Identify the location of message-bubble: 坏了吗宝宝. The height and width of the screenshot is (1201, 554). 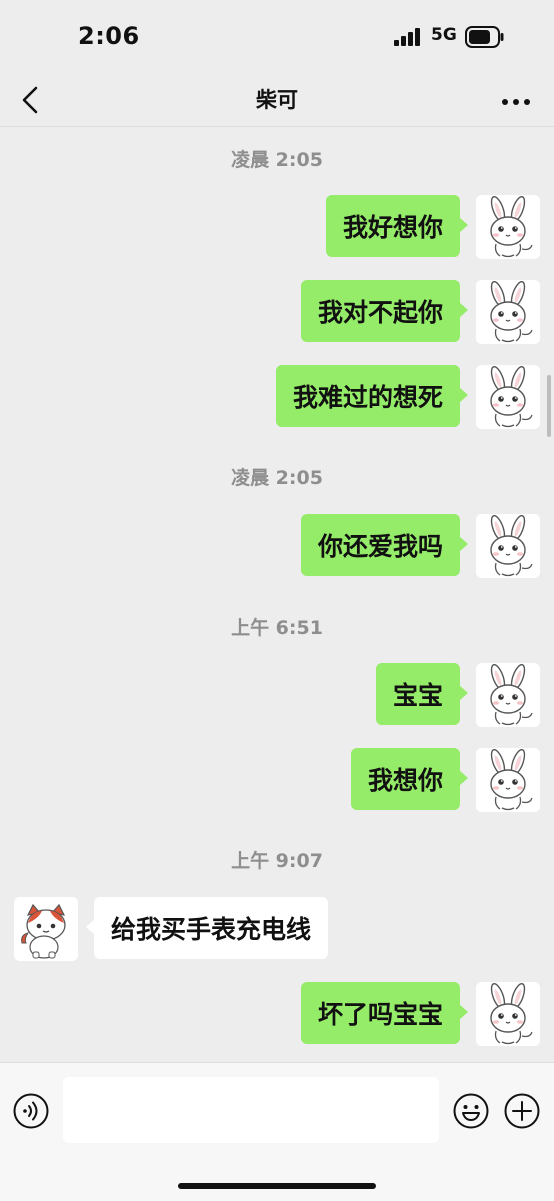
(384, 1013).